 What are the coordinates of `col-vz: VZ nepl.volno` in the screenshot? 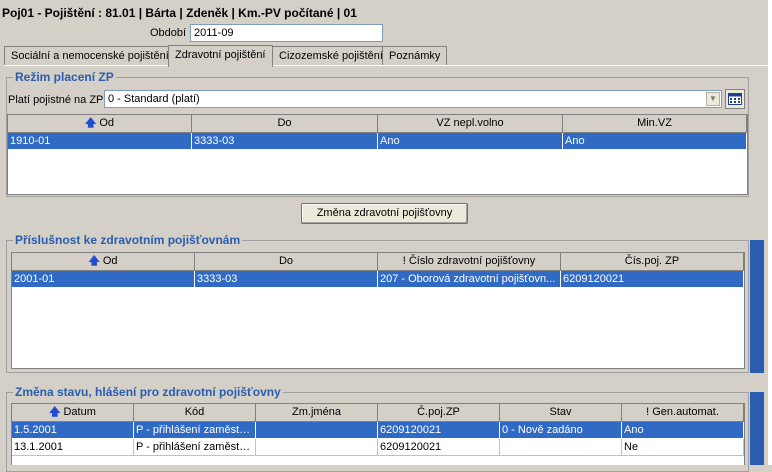 It's located at (470, 123).